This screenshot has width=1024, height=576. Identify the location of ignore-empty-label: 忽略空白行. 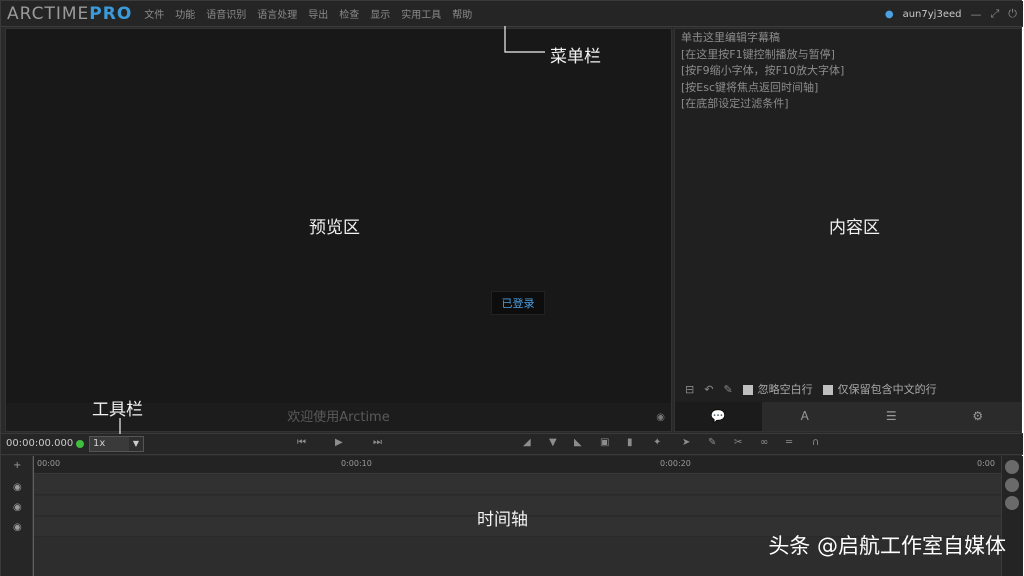
(785, 389).